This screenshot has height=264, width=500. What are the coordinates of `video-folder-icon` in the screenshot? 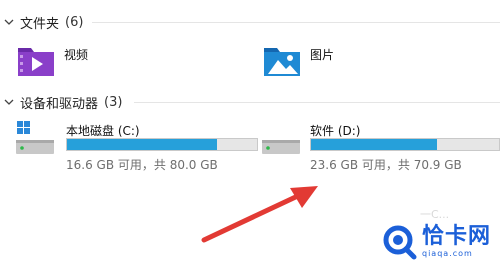 It's located at (36, 62).